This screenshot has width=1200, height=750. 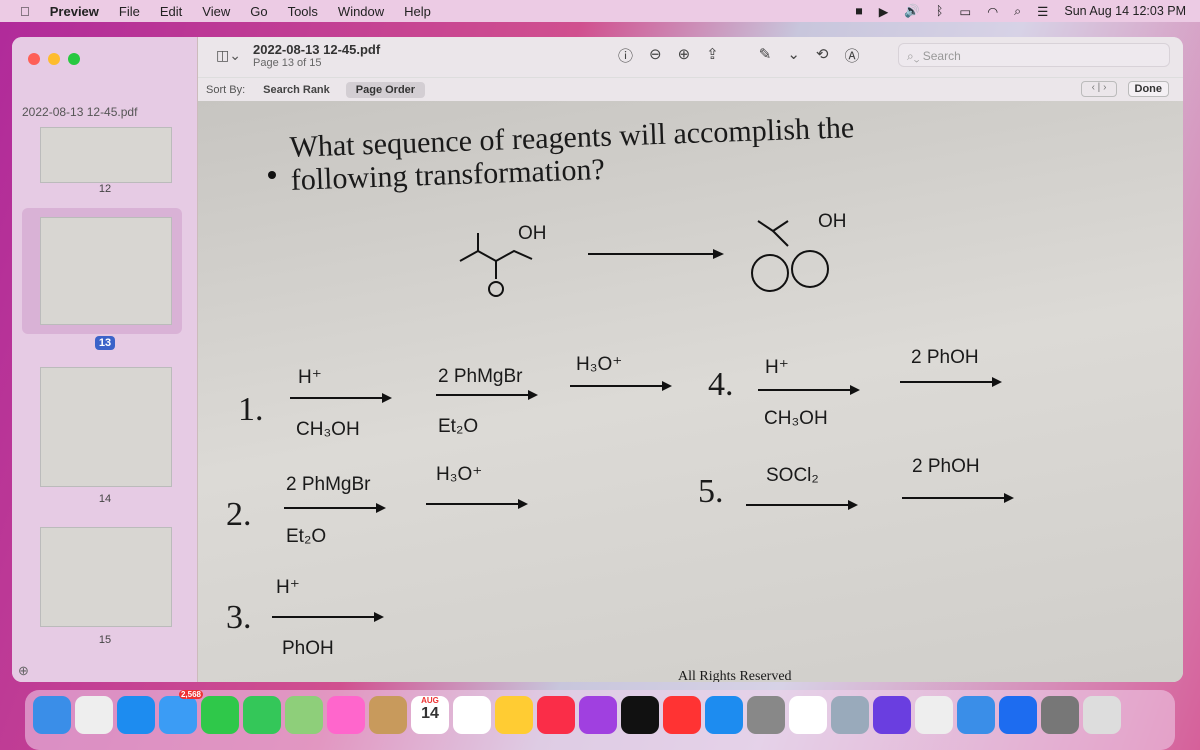 What do you see at coordinates (773, 226) in the screenshot?
I see `product-skeleton` at bounding box center [773, 226].